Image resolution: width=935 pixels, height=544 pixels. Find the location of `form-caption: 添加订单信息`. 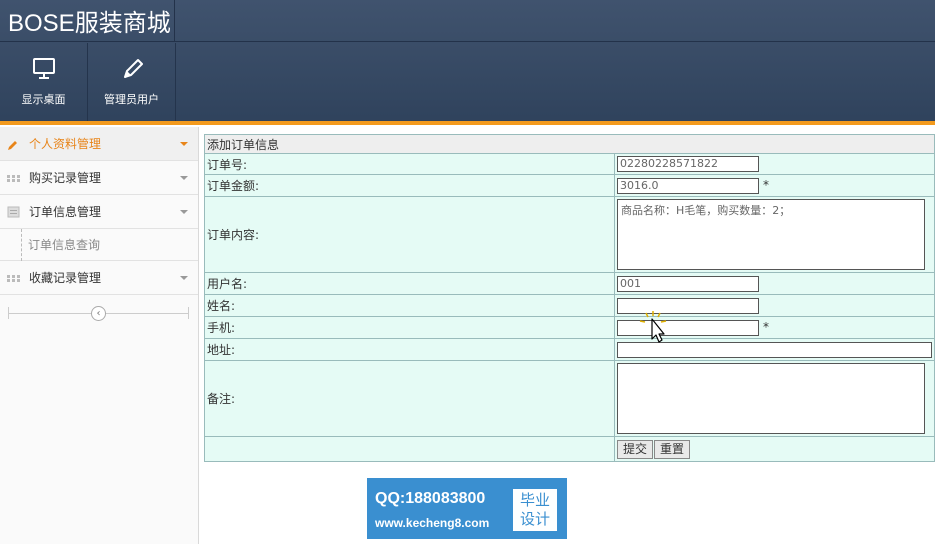

form-caption: 添加订单信息 is located at coordinates (569, 144).